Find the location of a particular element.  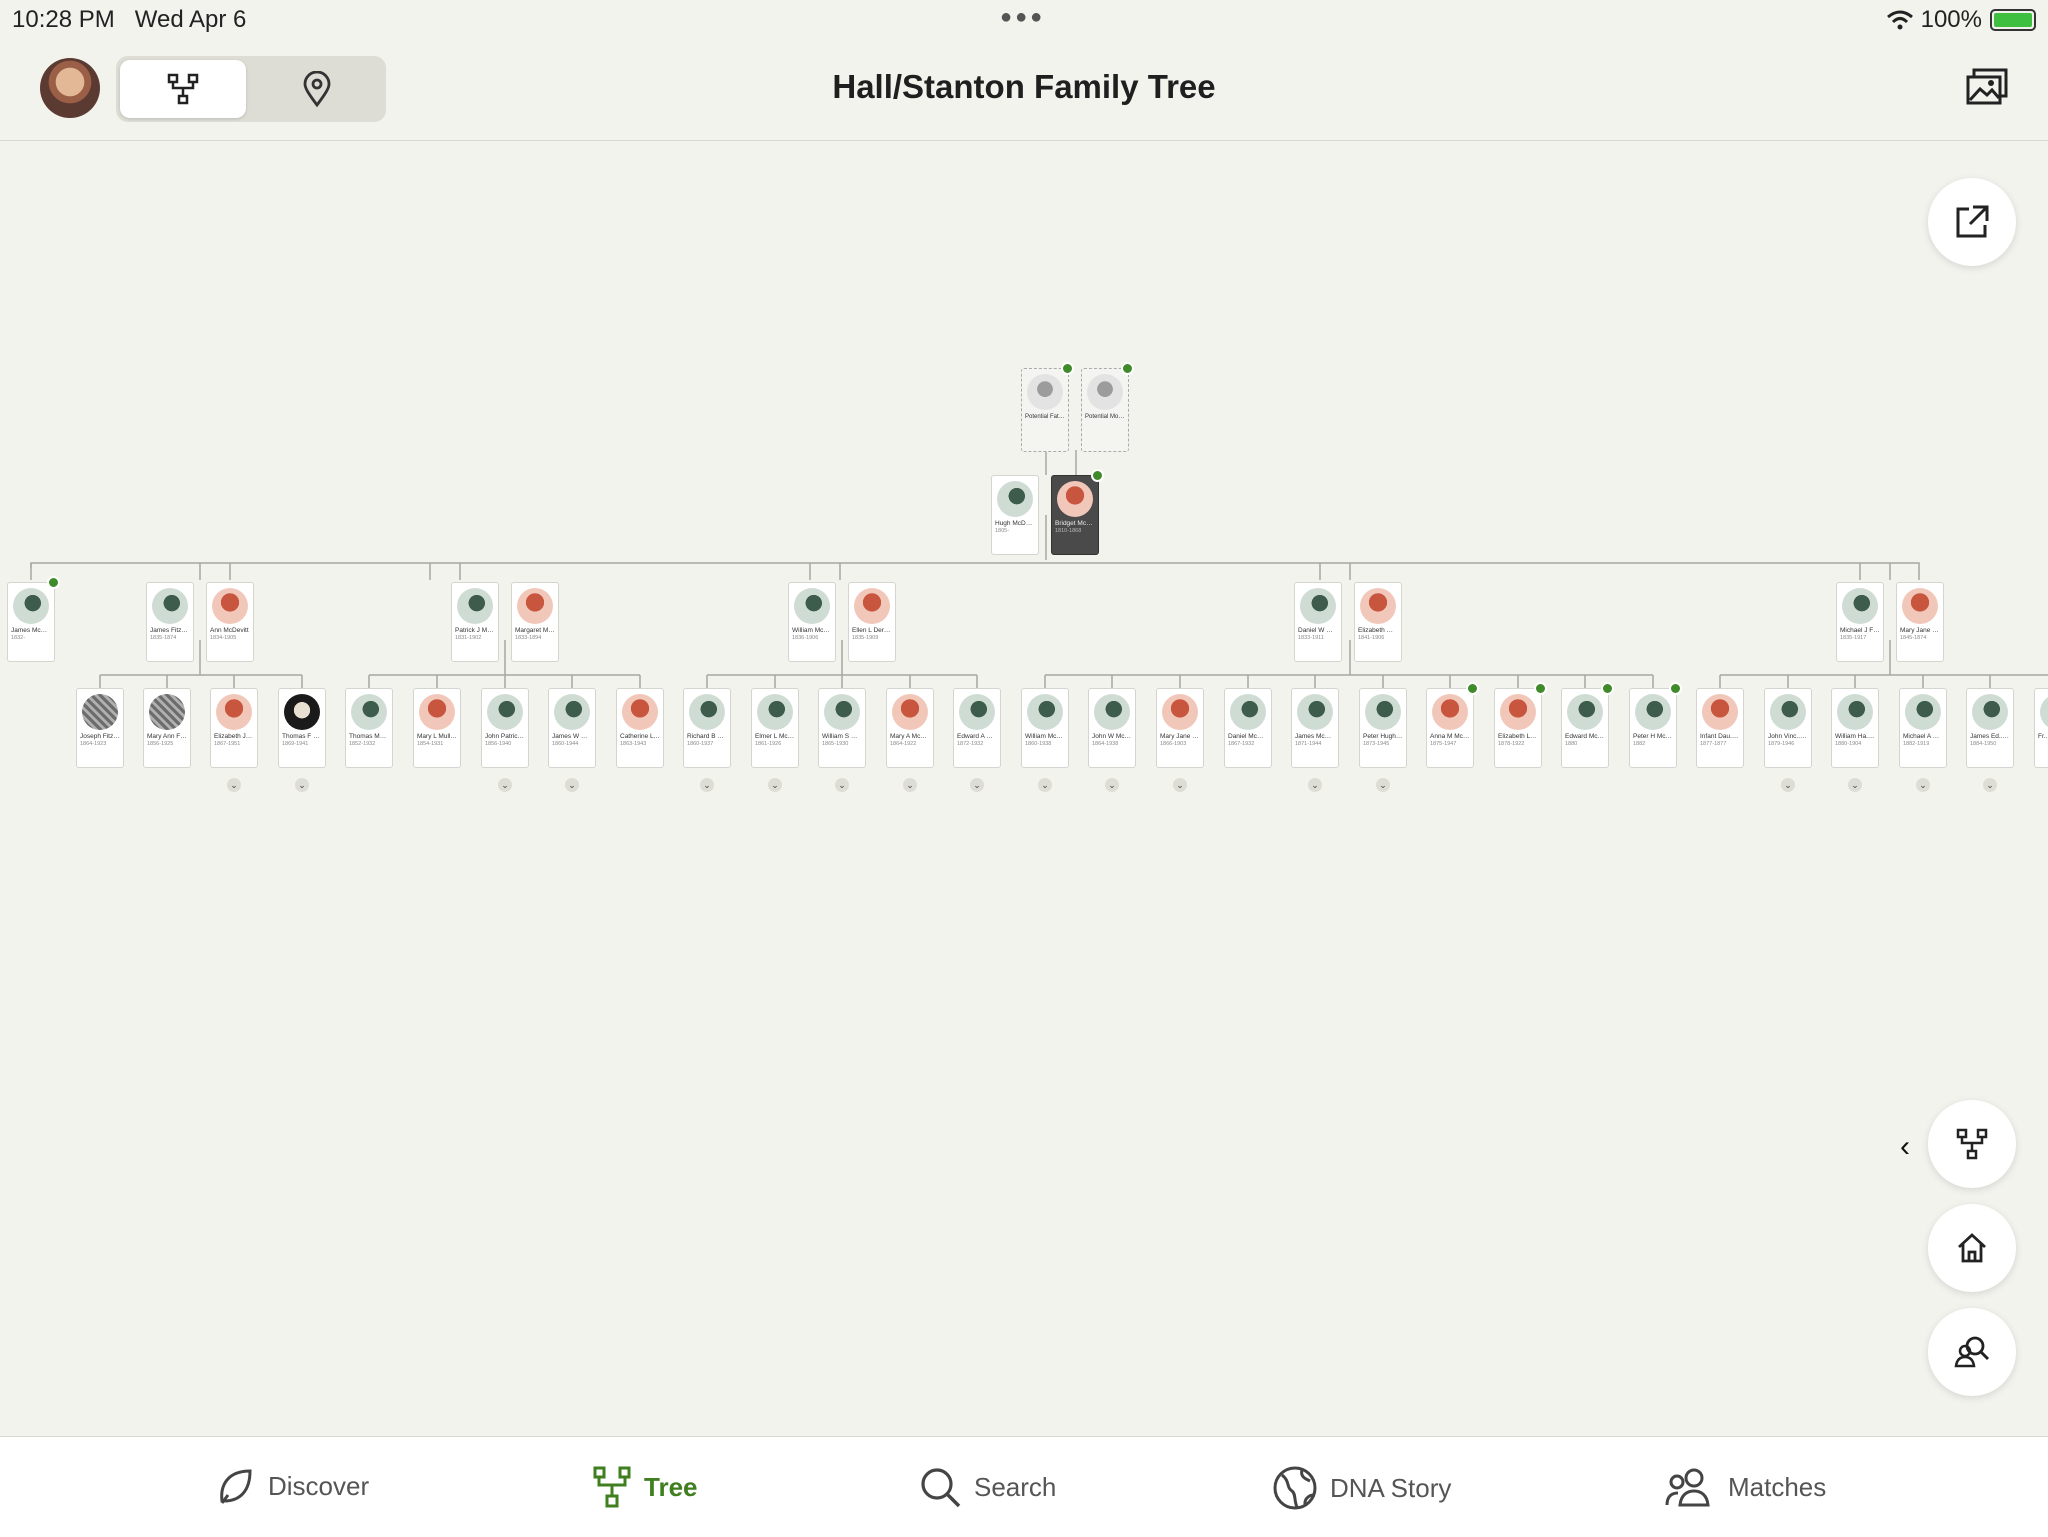

collapse-tools-chevron: ‹ is located at coordinates (1905, 1147).